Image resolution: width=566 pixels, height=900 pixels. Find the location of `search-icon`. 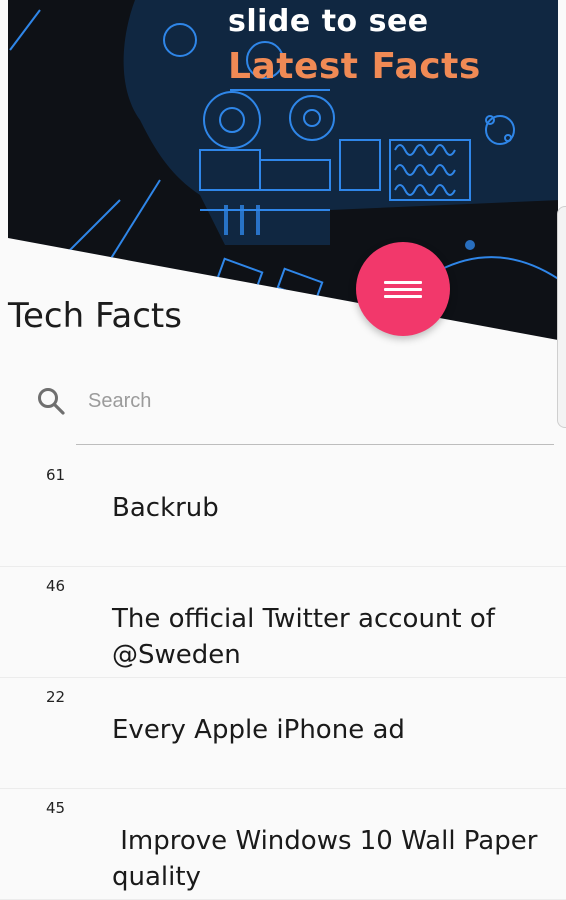

search-icon is located at coordinates (51, 401).